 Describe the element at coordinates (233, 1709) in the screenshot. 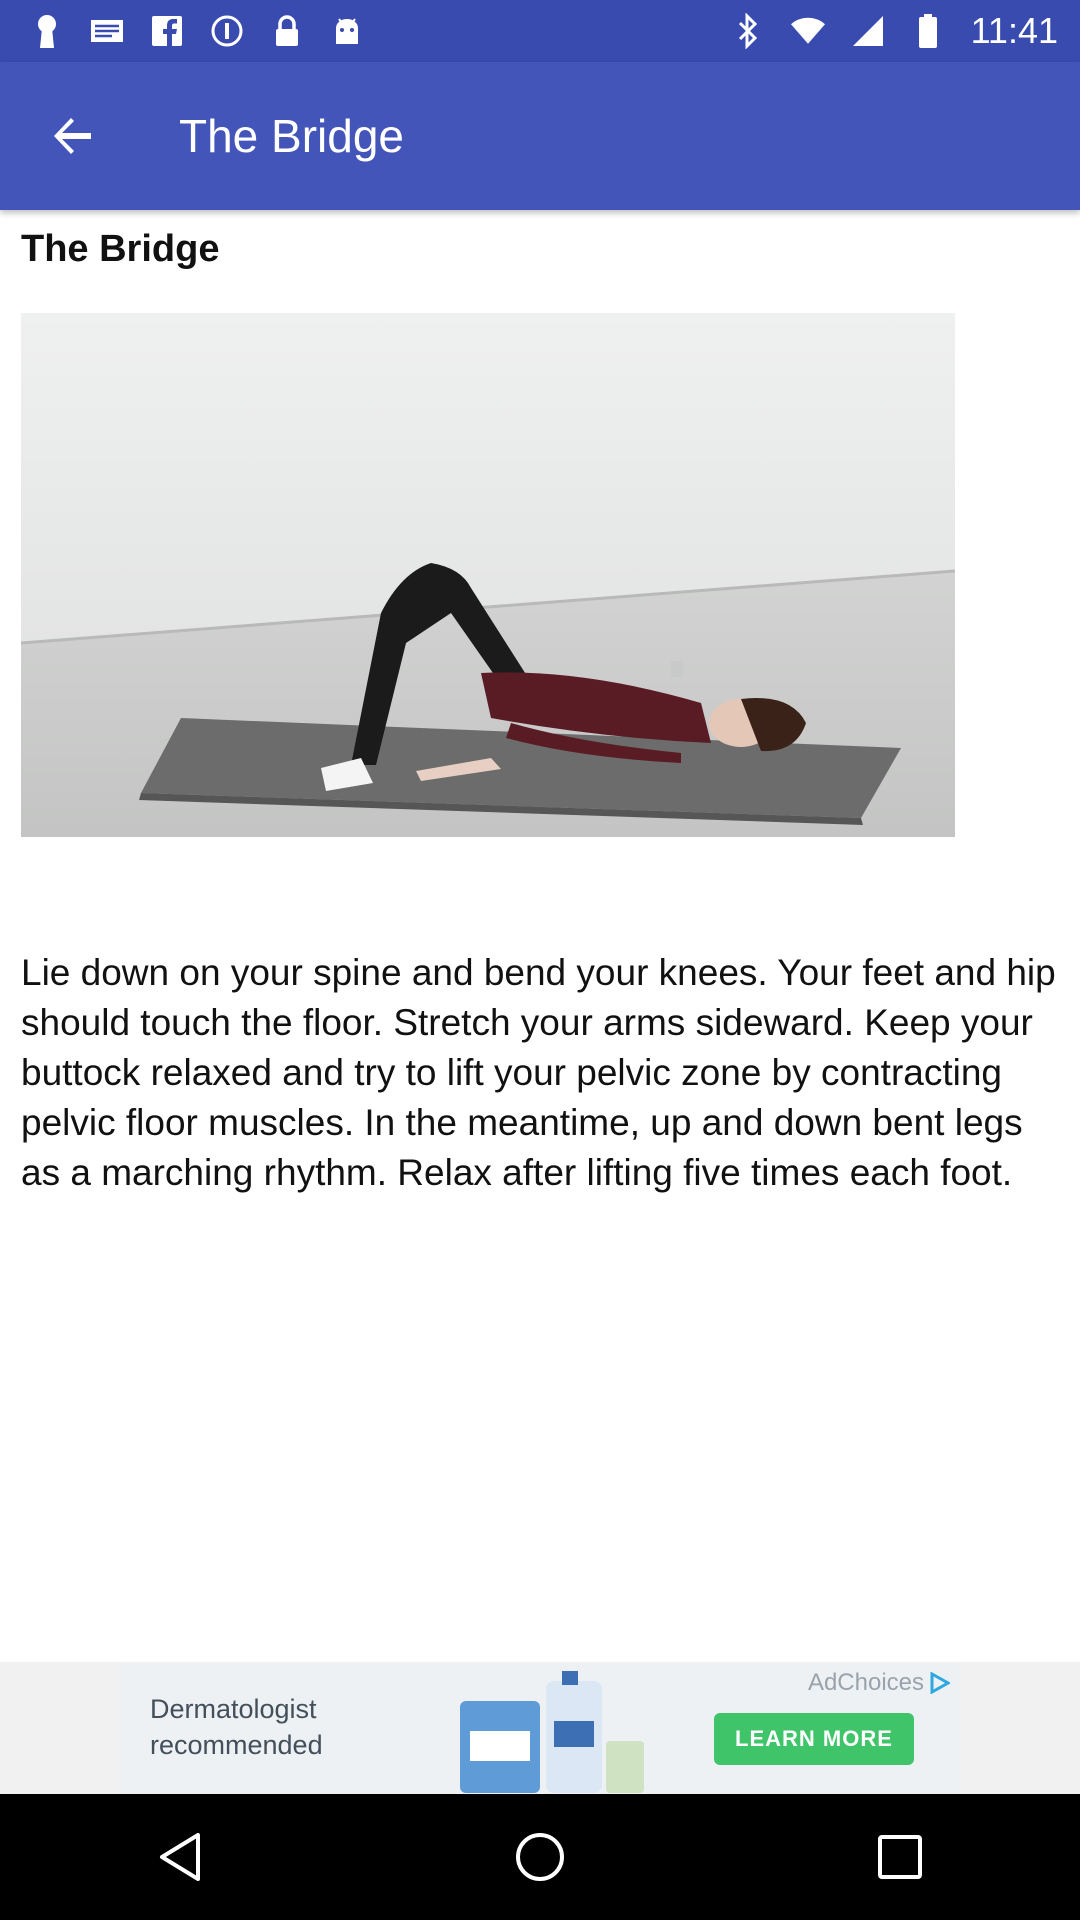

I see `ad-text-line1: Dermatologist` at that location.